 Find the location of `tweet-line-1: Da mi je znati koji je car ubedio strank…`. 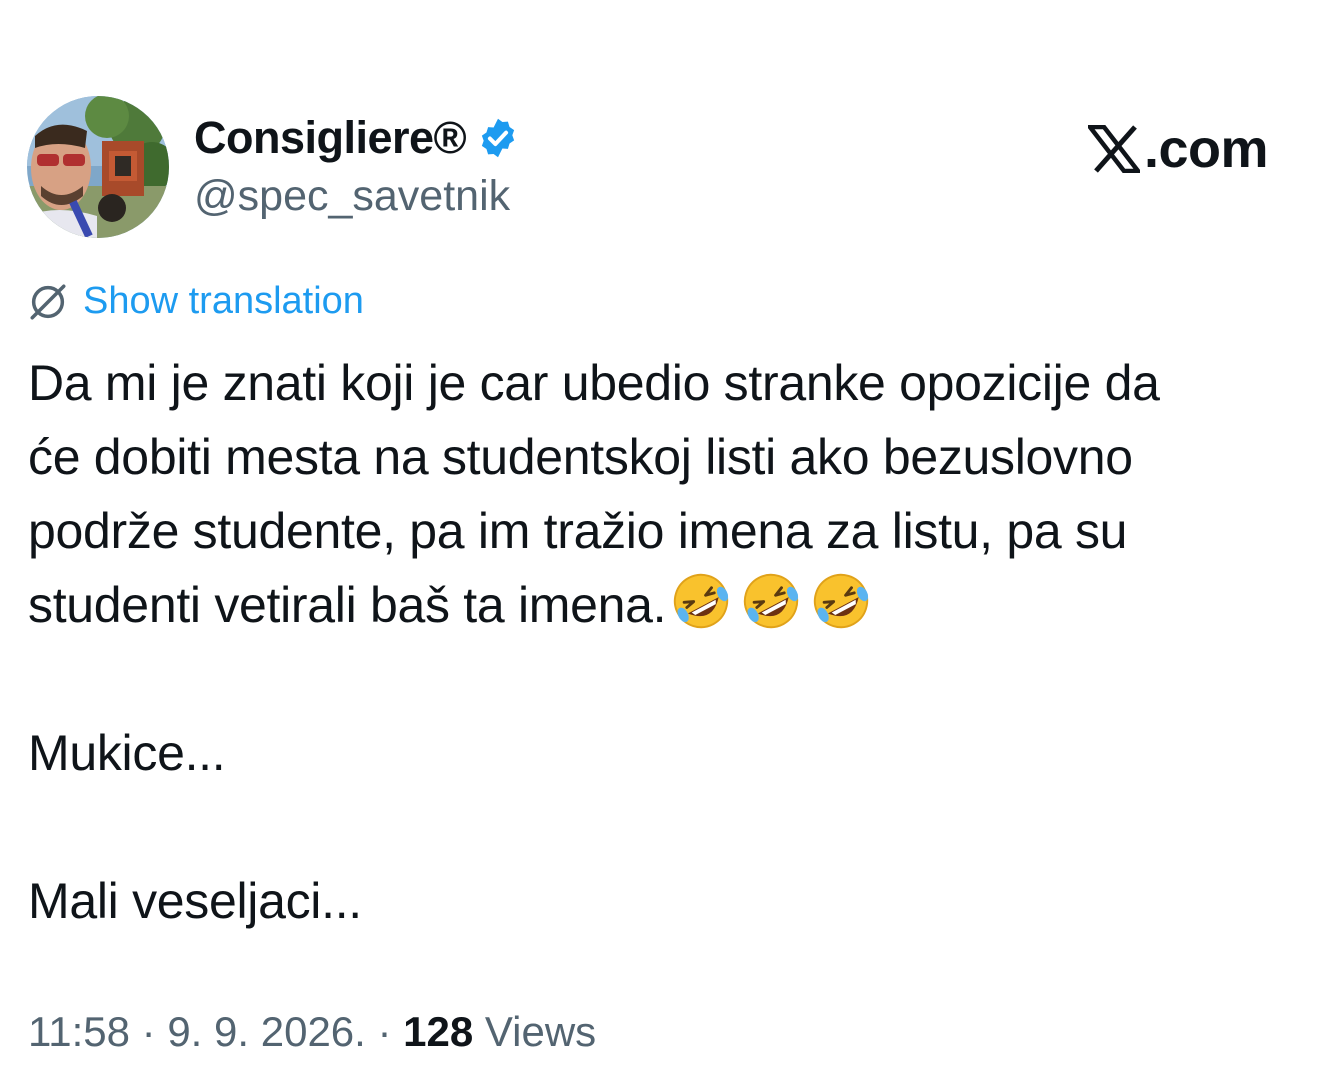

tweet-line-1: Da mi je znati koji je car ubedio strank… is located at coordinates (594, 383).